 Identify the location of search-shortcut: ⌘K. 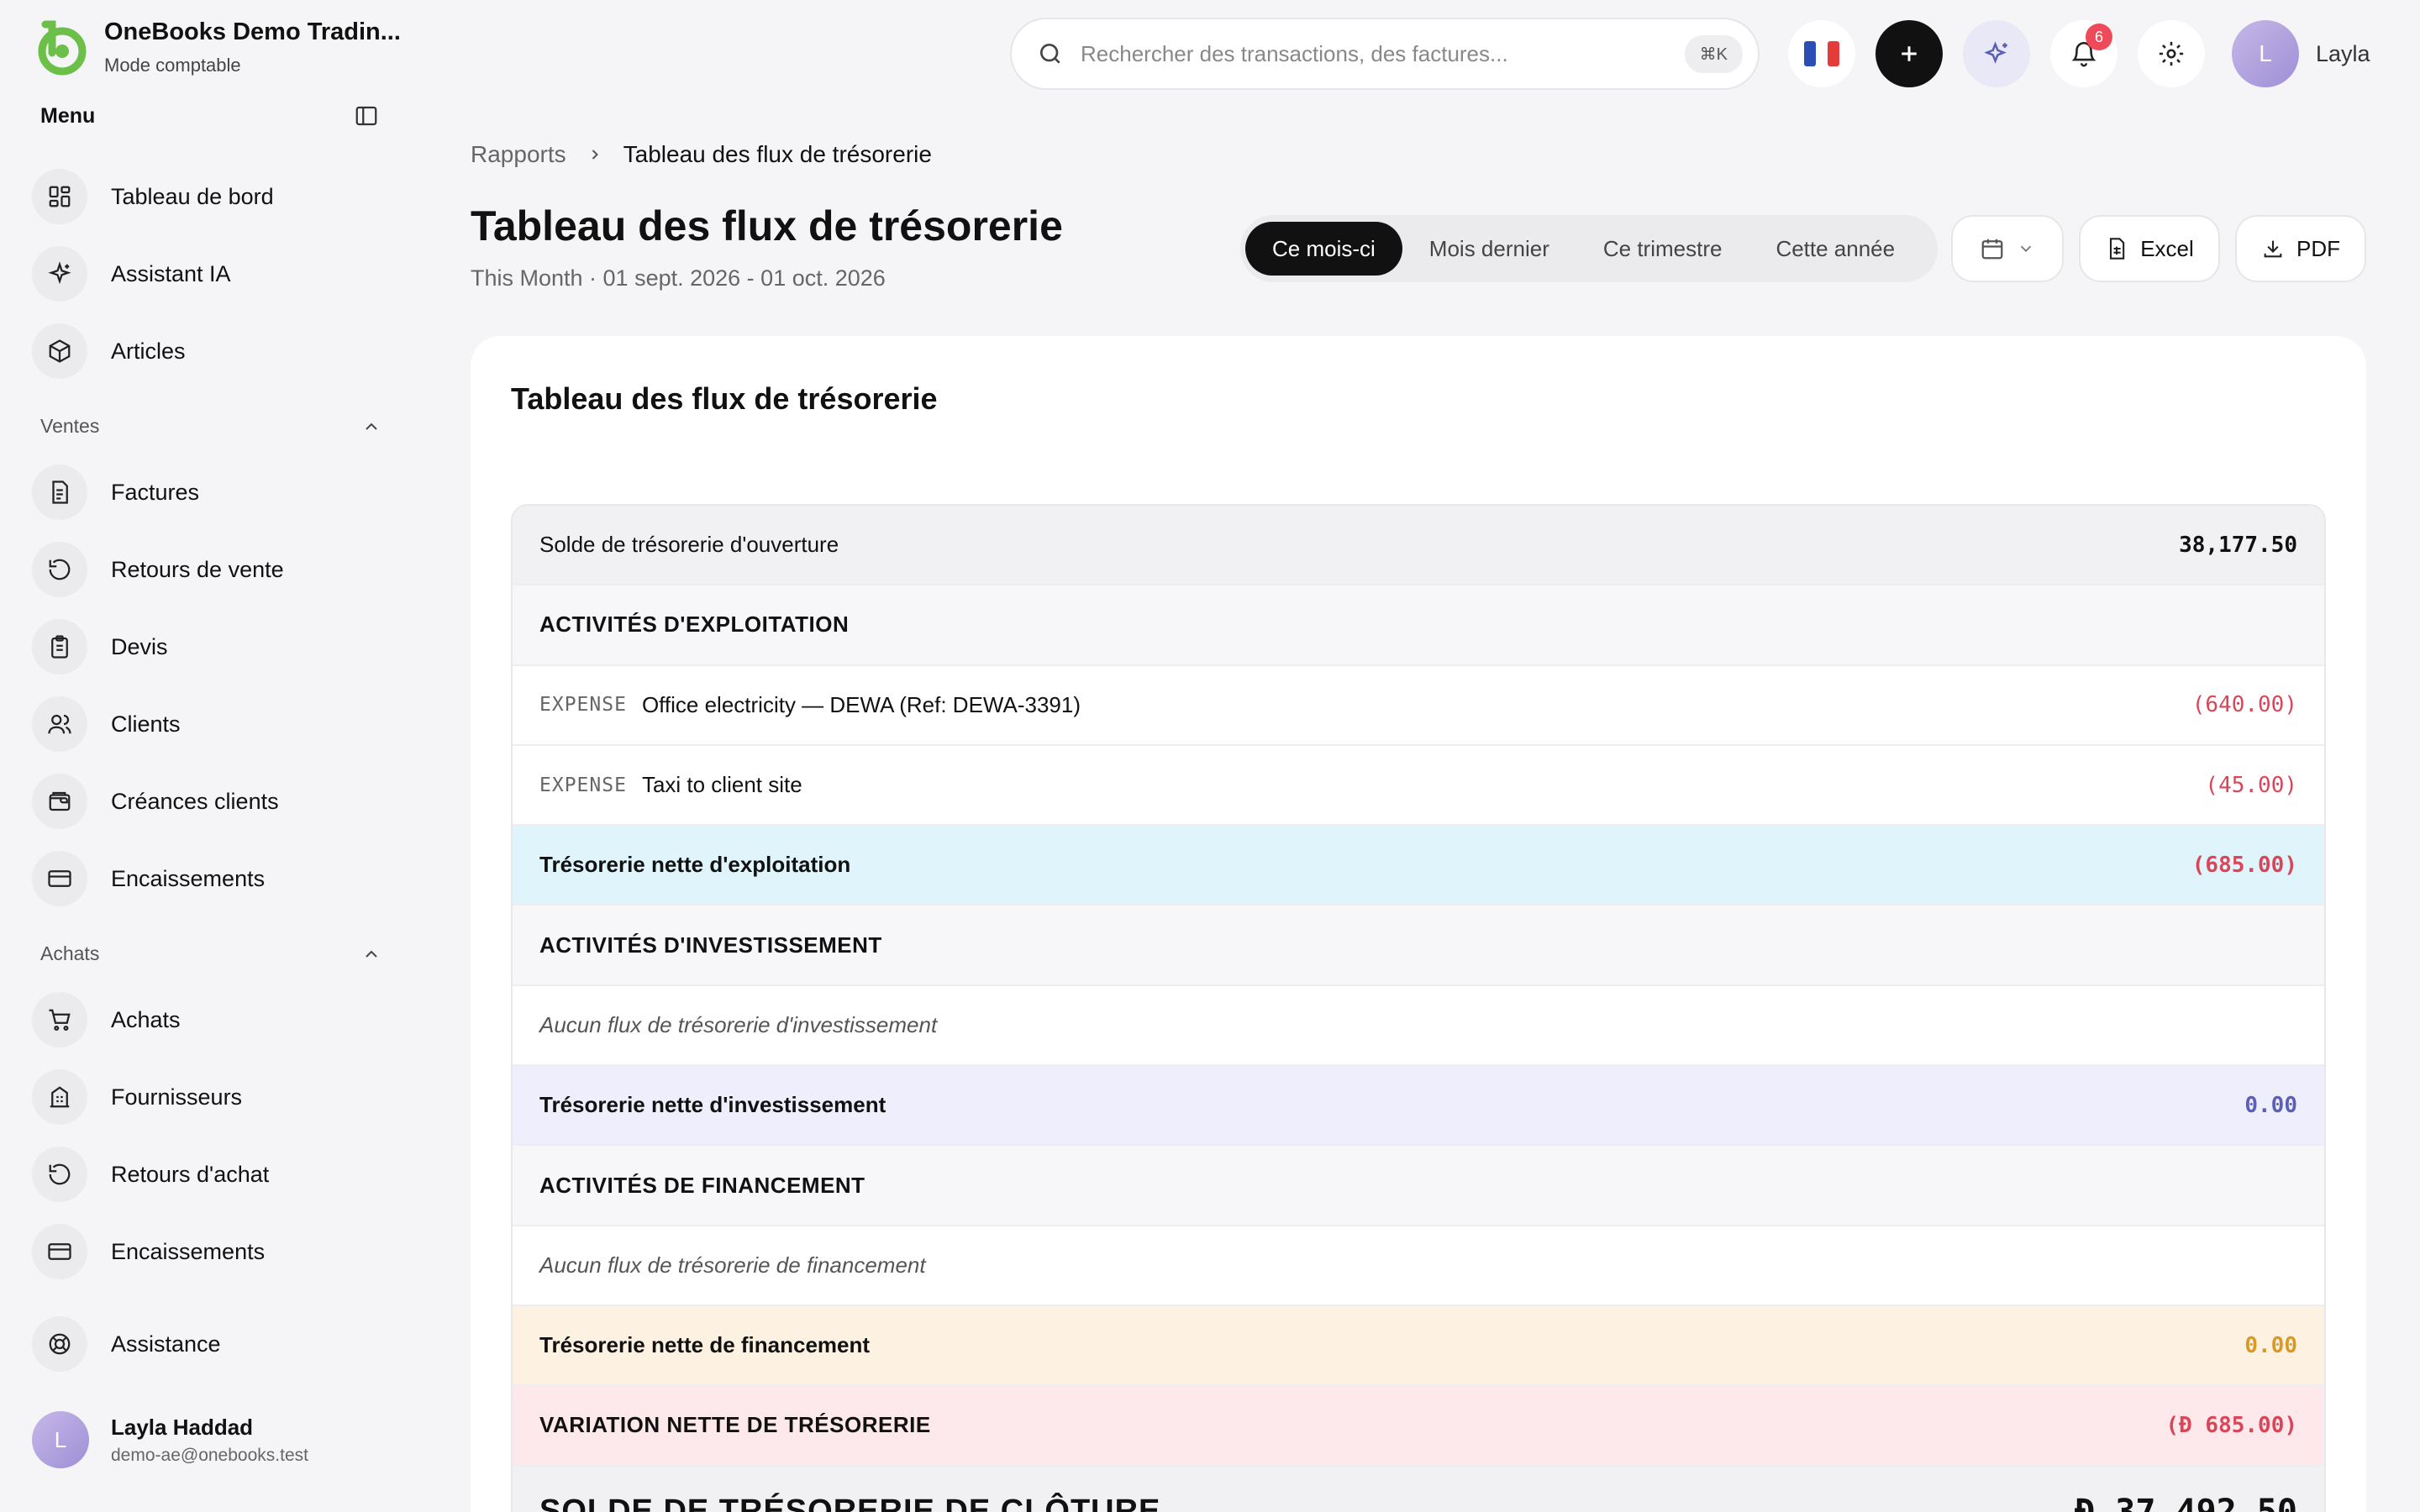
(1713, 53).